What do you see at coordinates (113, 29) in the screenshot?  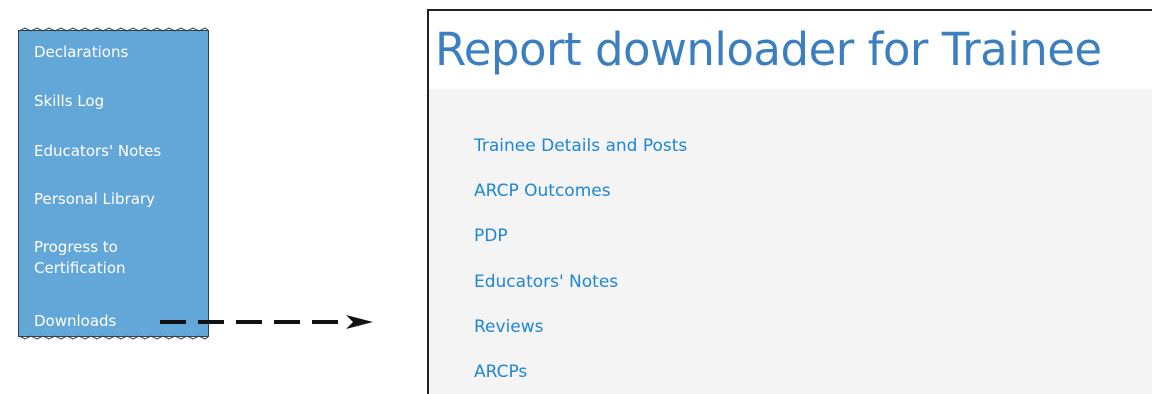 I see `torn-edge-top` at bounding box center [113, 29].